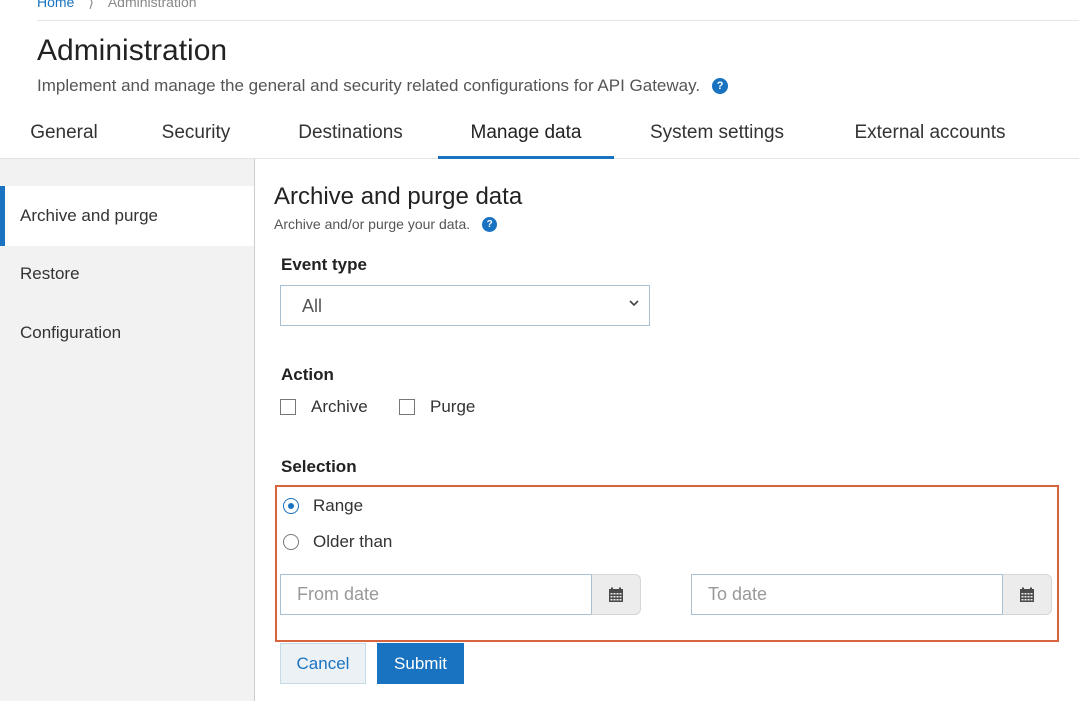 Image resolution: width=1079 pixels, height=701 pixels. I want to click on selection-label: Selection, so click(319, 466).